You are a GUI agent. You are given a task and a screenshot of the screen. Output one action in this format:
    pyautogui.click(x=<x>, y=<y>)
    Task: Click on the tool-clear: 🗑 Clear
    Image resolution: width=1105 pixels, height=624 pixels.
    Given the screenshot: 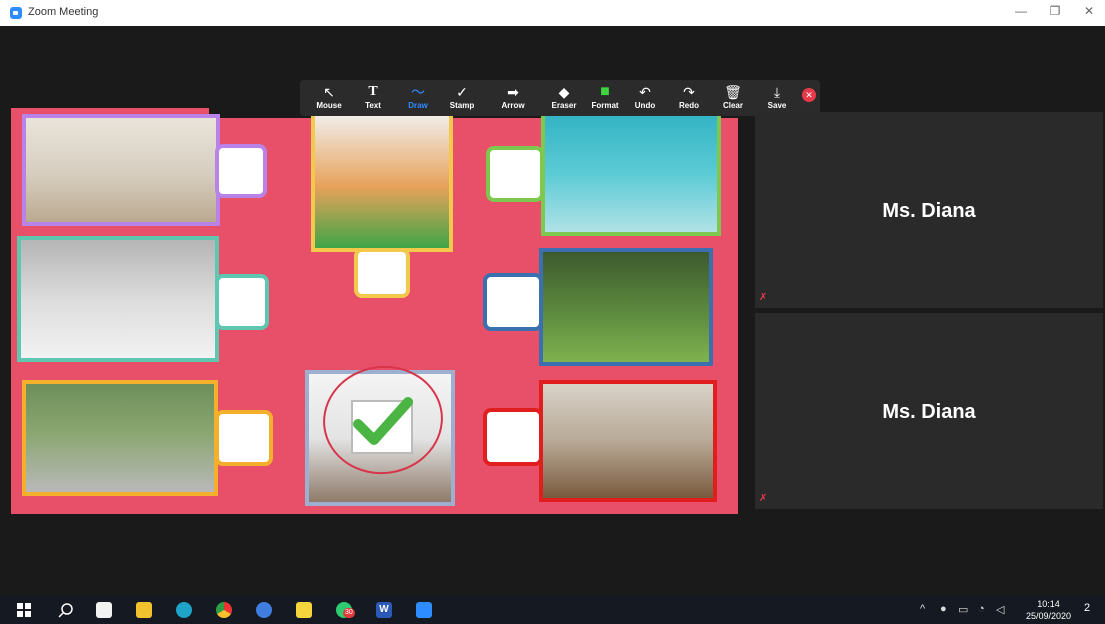 What is the action you would take?
    pyautogui.click(x=733, y=96)
    